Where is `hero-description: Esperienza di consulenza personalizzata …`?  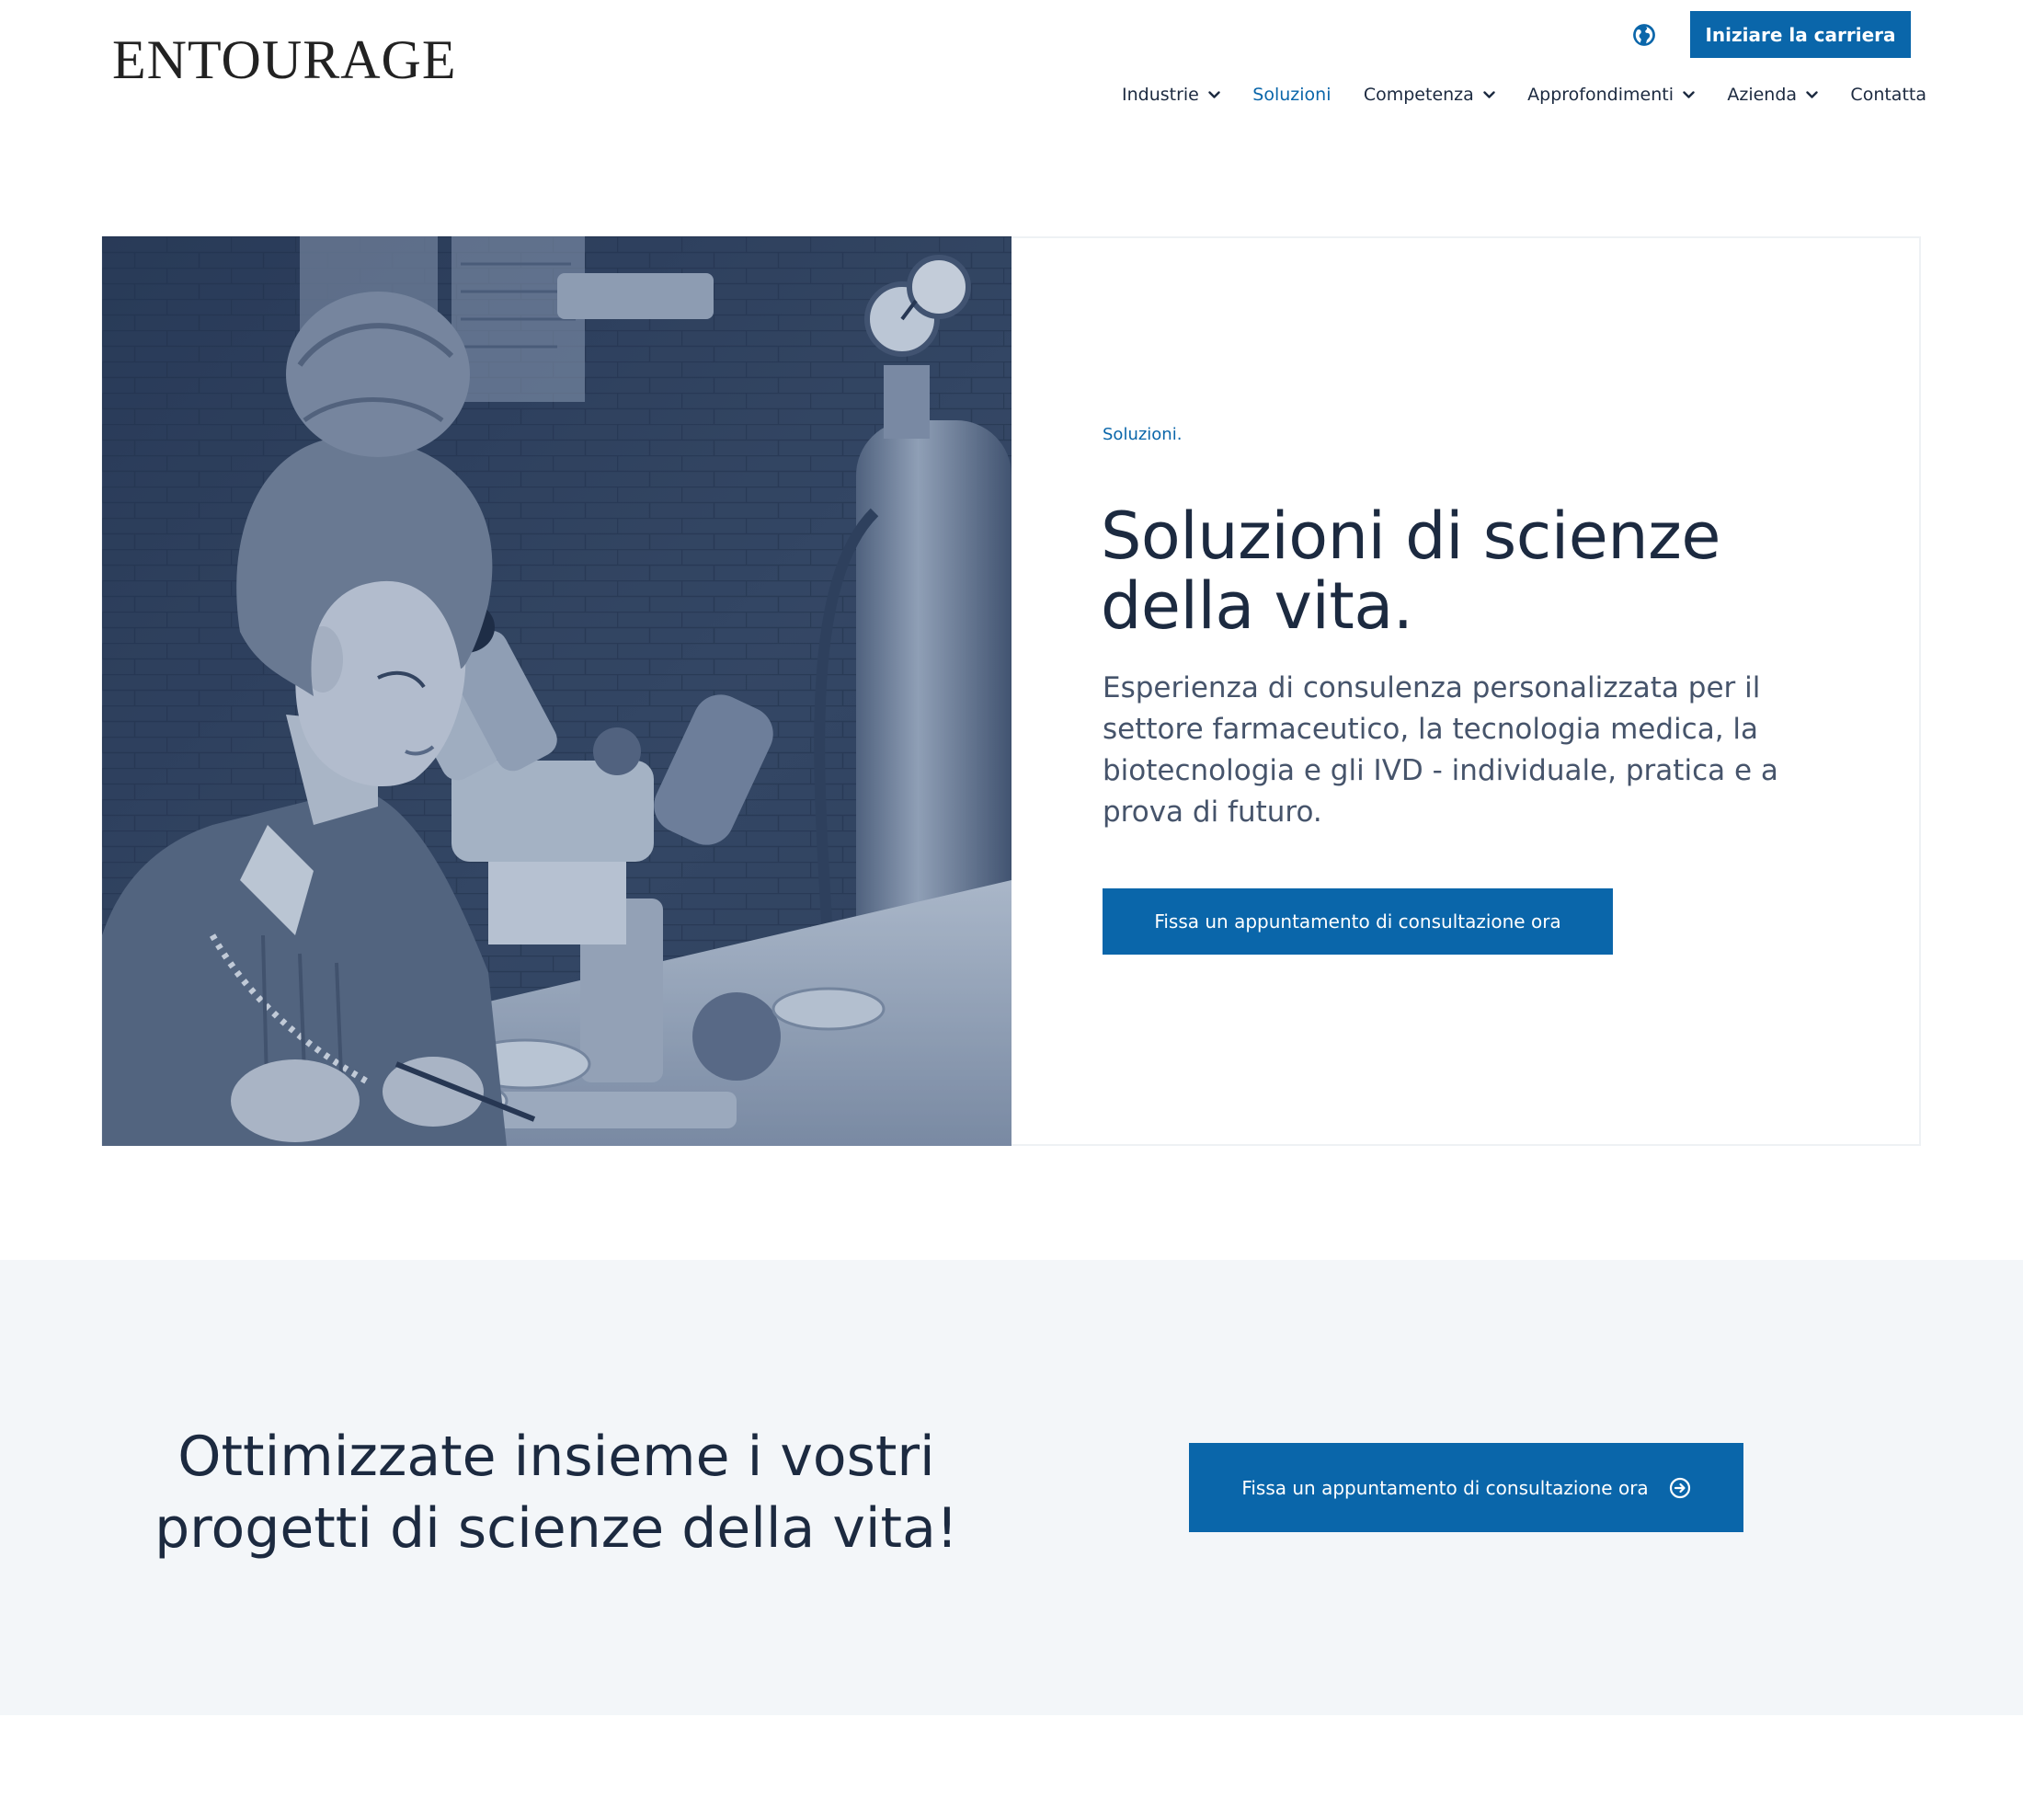
hero-description: Esperienza di consulenza personalizzata … is located at coordinates (1440, 750).